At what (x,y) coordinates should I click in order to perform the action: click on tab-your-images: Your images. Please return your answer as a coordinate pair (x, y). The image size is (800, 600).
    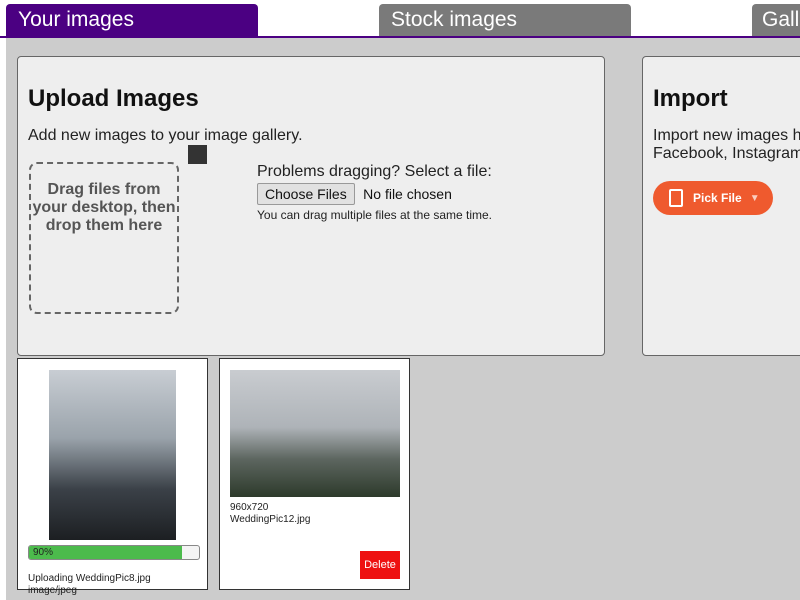
    Looking at the image, I should click on (132, 20).